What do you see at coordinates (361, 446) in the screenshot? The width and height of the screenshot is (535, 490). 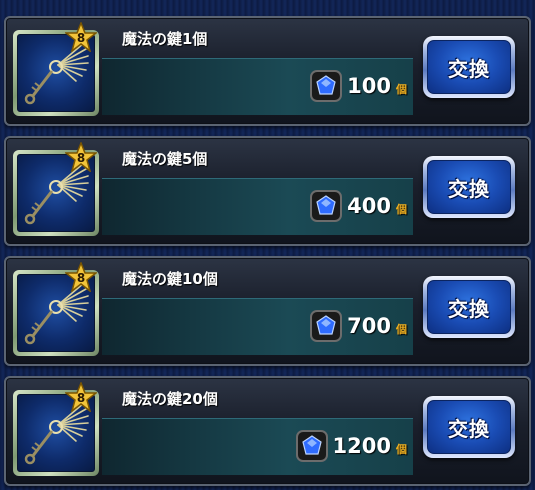 I see `price-amount: 1200` at bounding box center [361, 446].